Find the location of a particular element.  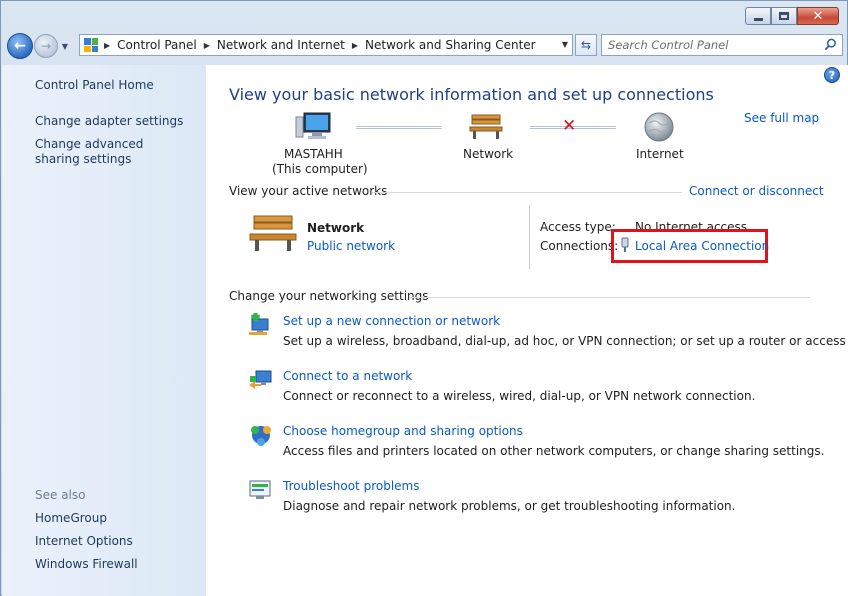

new-connection-icon is located at coordinates (259, 324).